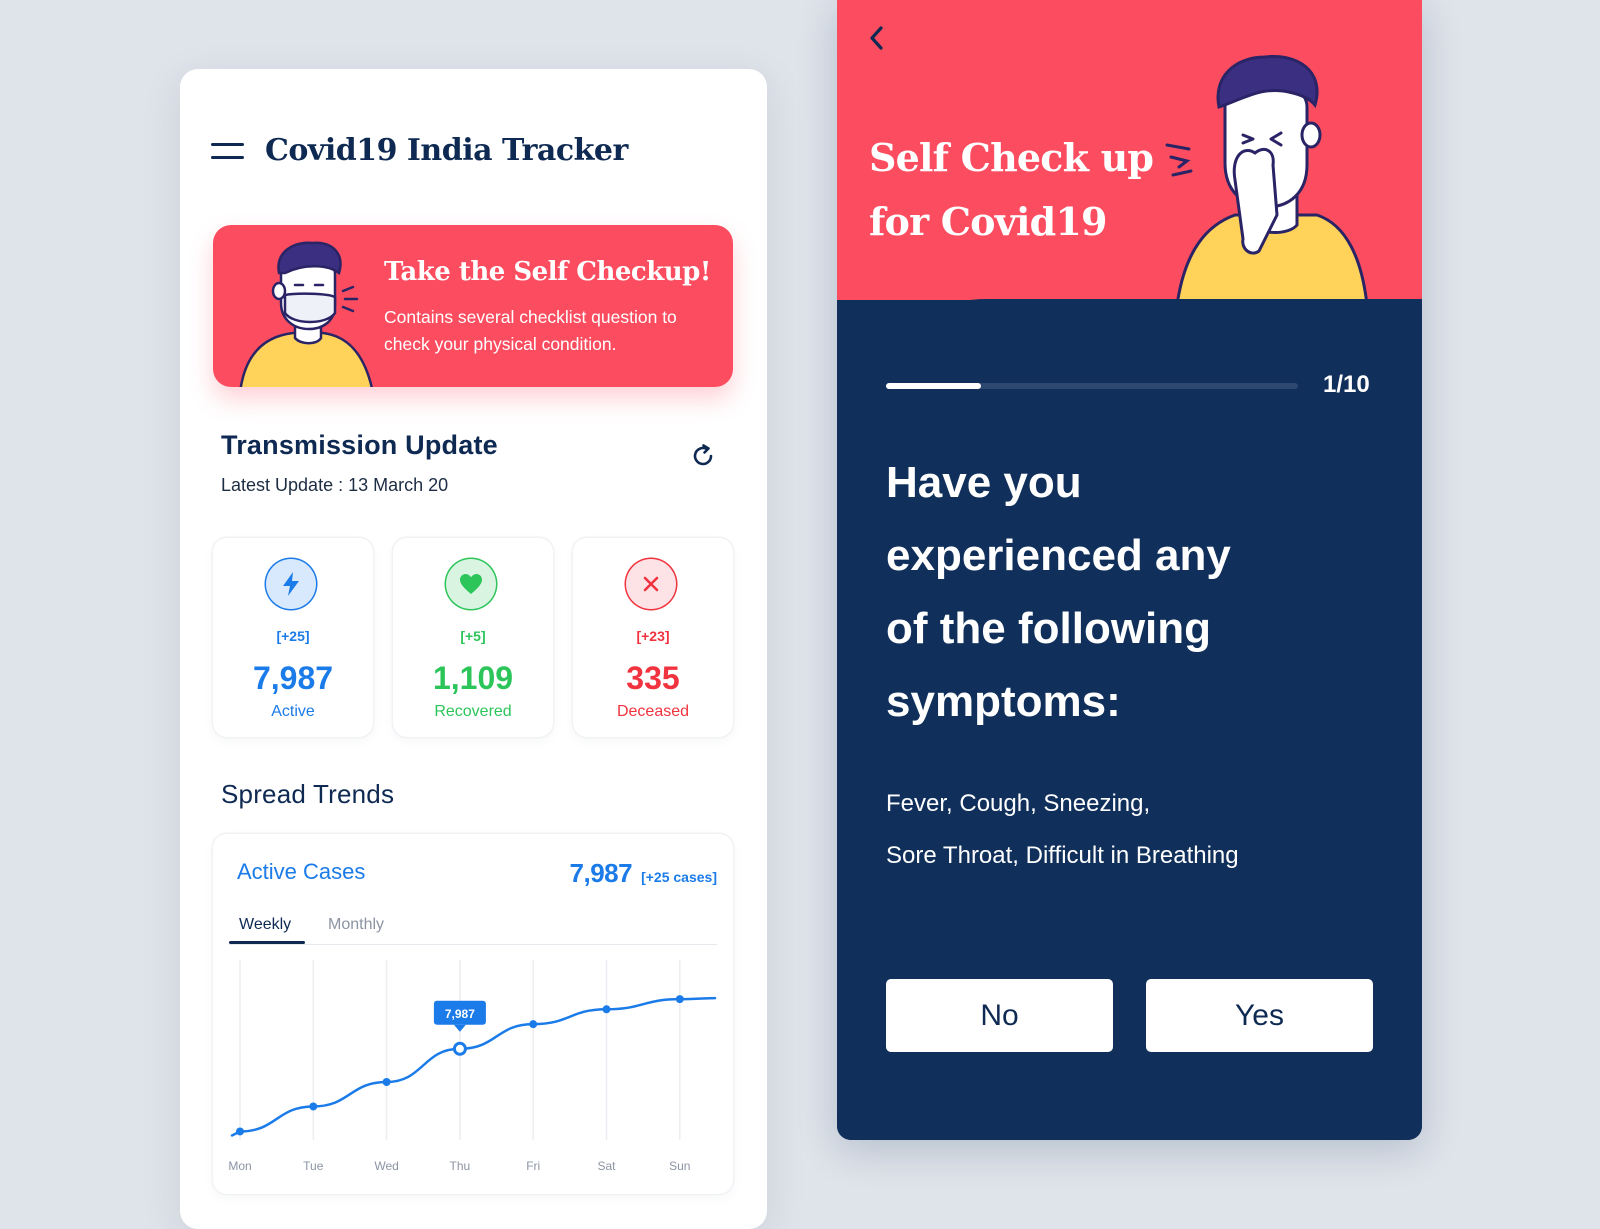 Image resolution: width=1600 pixels, height=1229 pixels. I want to click on active-delta: [+25], so click(293, 636).